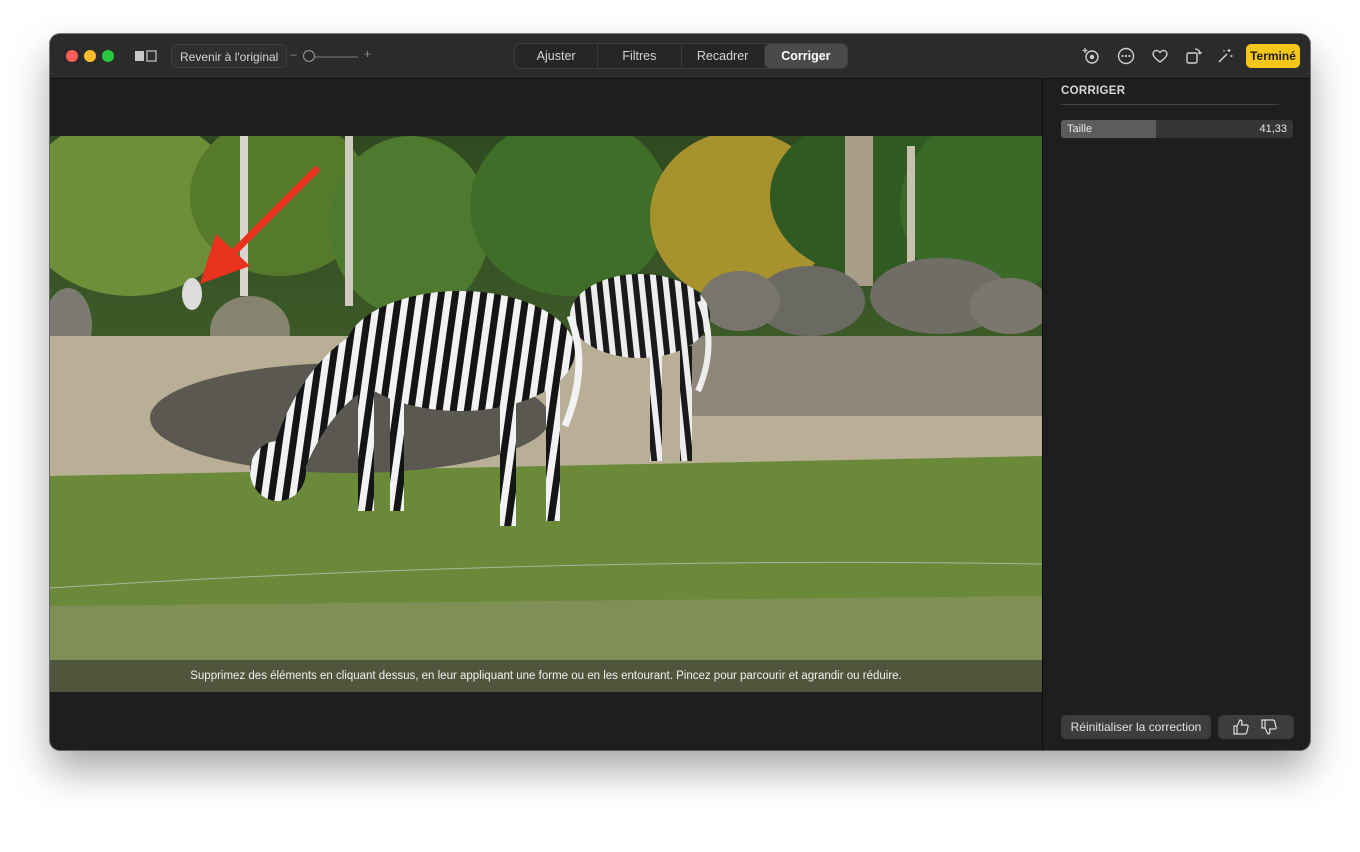 The image size is (1360, 852). I want to click on edit-mode-tabs: Ajuster Filtres Recadrer Corriger, so click(681, 56).